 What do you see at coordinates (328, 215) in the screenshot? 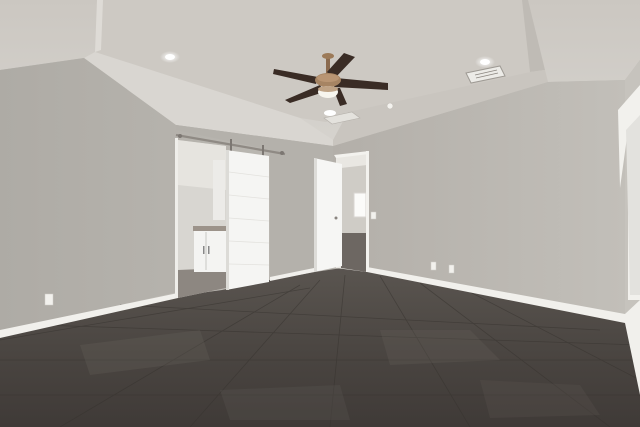
I see `open-door` at bounding box center [328, 215].